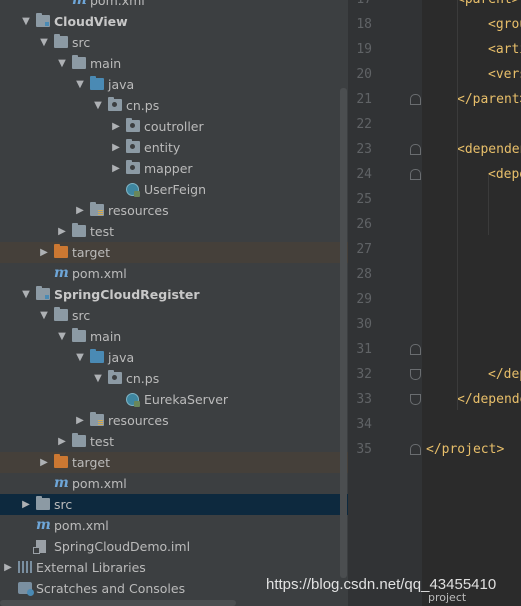 This screenshot has width=521, height=606. Describe the element at coordinates (118, 603) in the screenshot. I see `tree-horizontal-scrollbar` at that location.